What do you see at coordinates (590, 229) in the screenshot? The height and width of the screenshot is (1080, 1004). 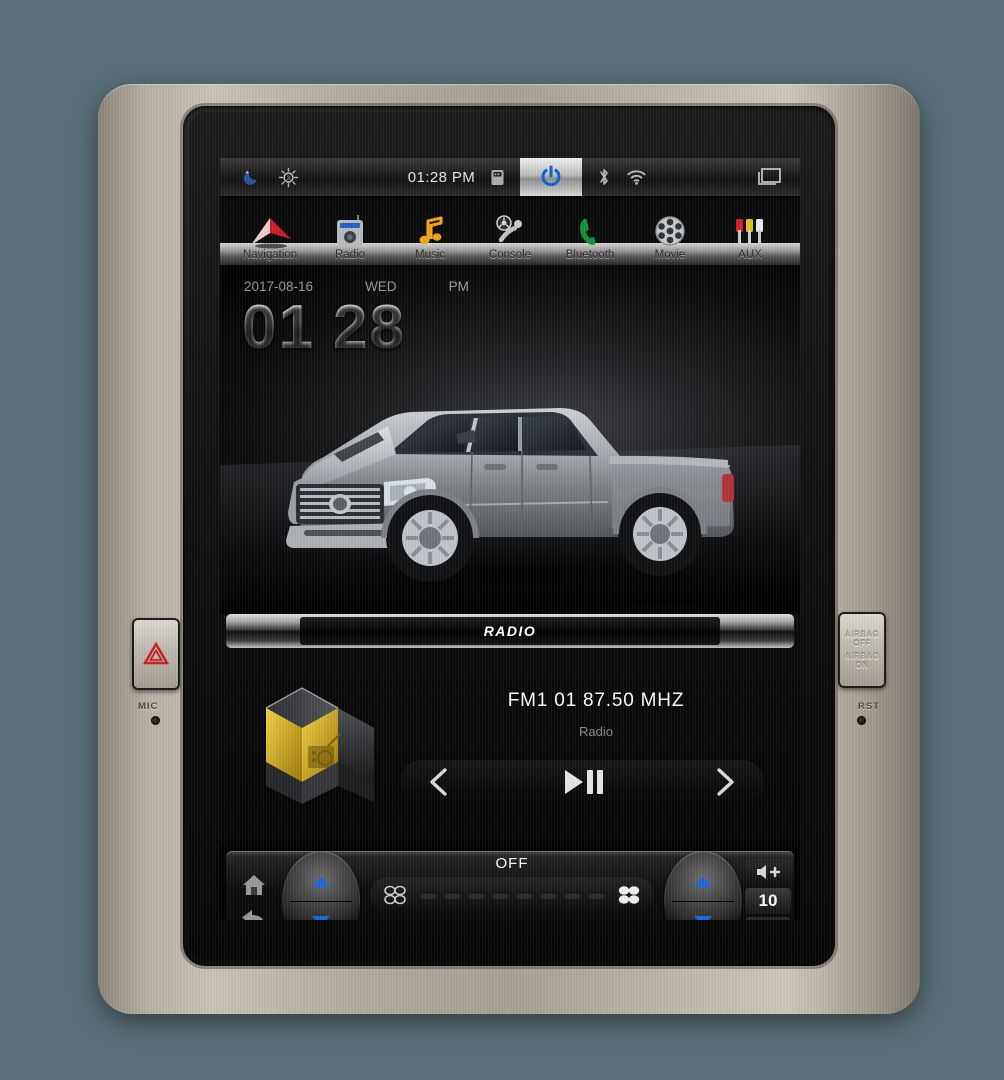 I see `bluetooth-phone-icon` at bounding box center [590, 229].